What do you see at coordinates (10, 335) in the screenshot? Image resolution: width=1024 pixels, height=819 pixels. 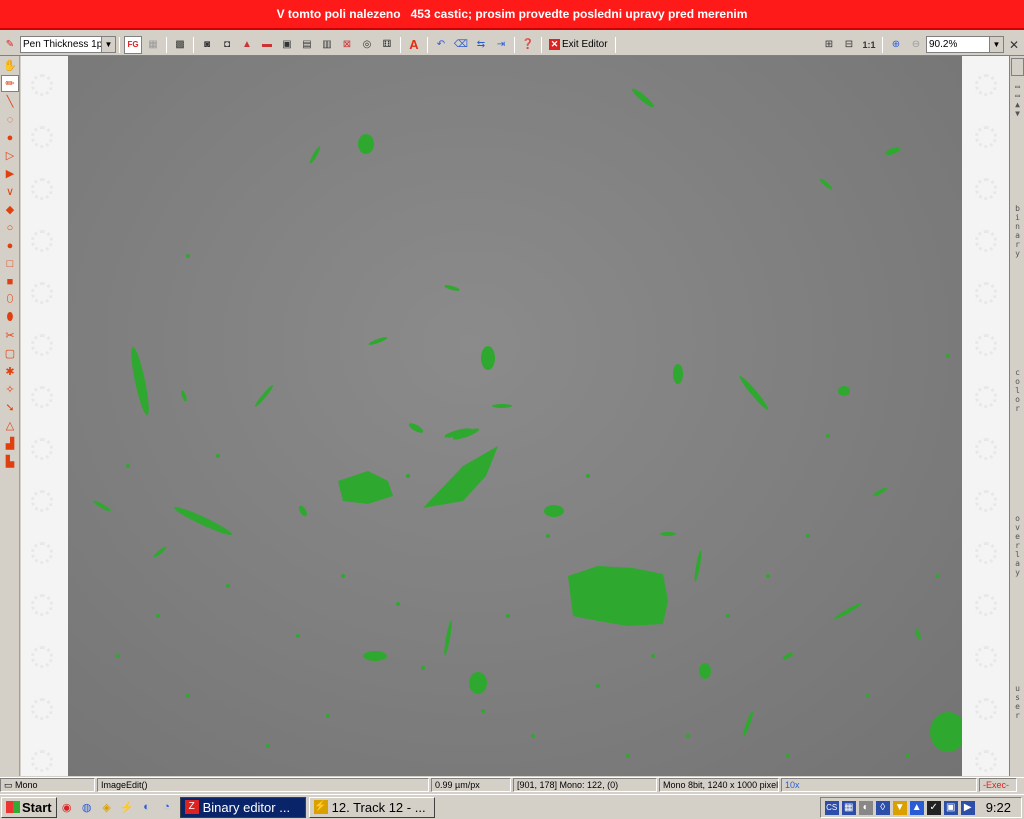 I see `cut-icon: ✂` at bounding box center [10, 335].